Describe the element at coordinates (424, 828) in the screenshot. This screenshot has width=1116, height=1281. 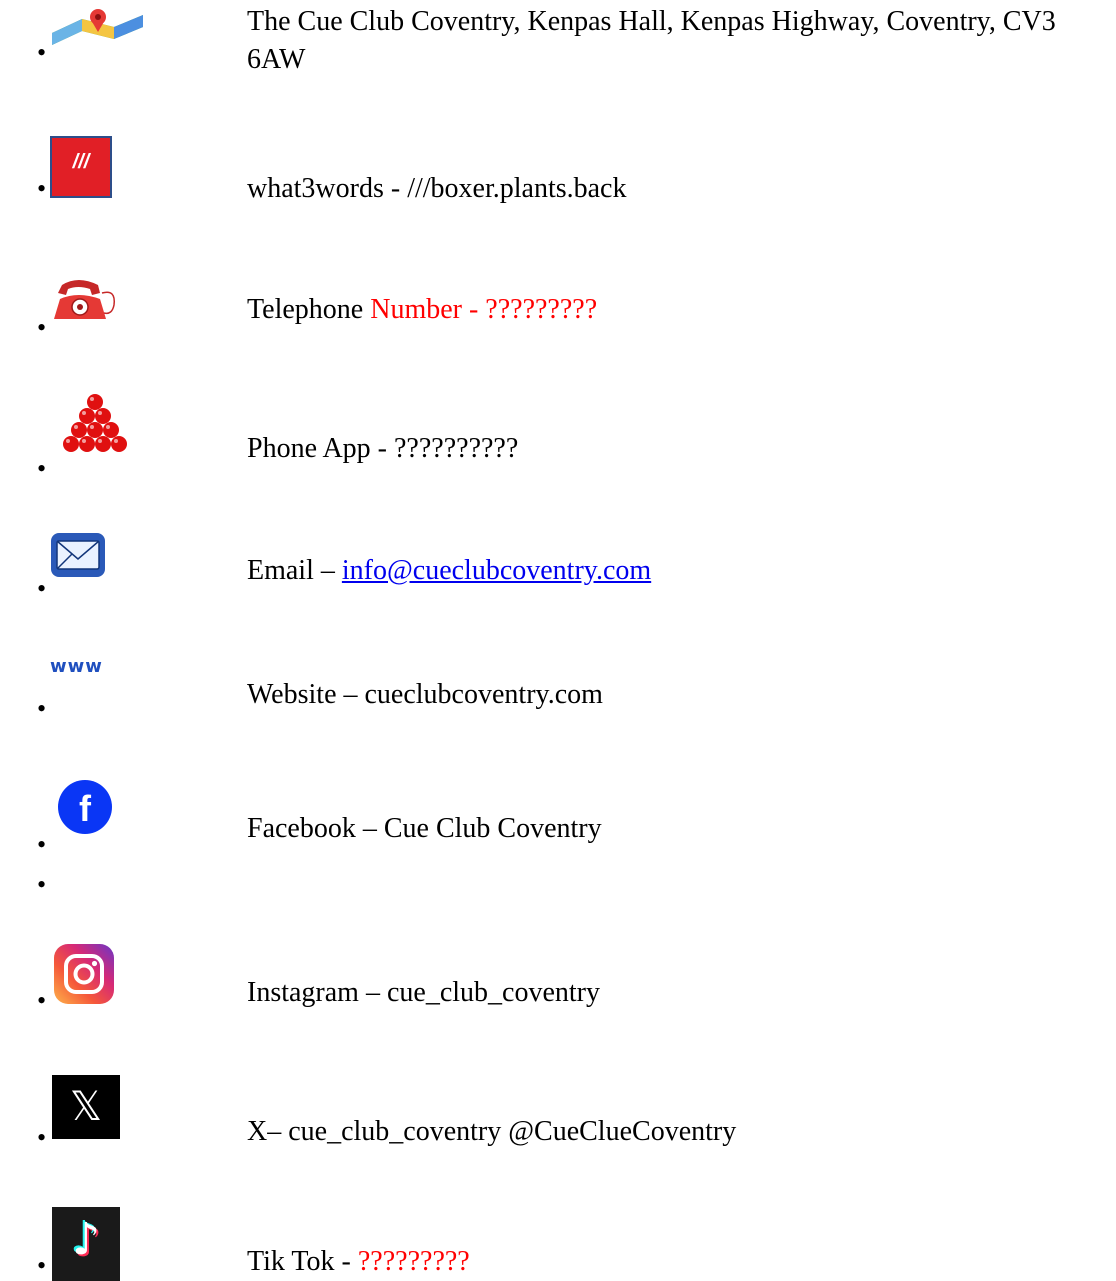
I see `facebook-text: Facebook – Cue Club Coventry` at that location.